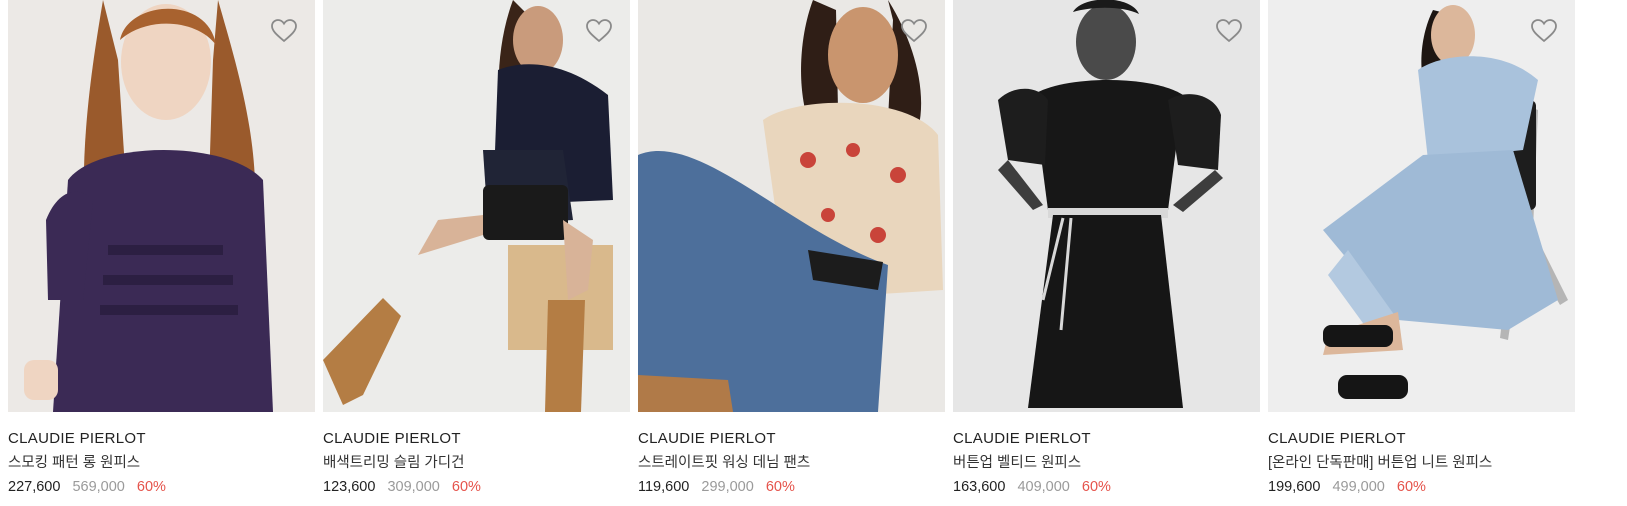 The width and height of the screenshot is (1627, 506). I want to click on product-name: 배색트리밍 슬림 가디건, so click(476, 463).